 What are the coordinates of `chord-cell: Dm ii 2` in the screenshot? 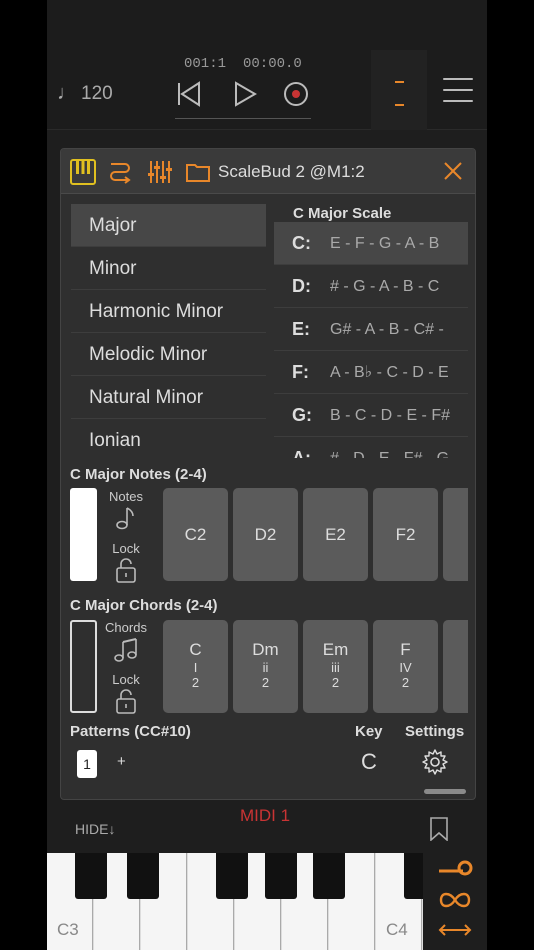 It's located at (265, 666).